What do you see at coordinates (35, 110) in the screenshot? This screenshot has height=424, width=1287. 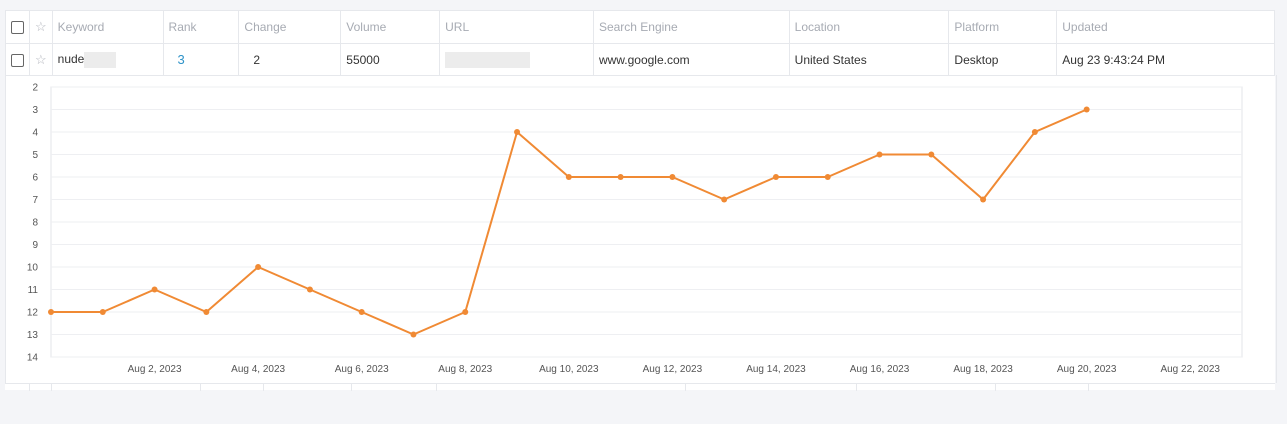 I see `y-tick-label: 3` at bounding box center [35, 110].